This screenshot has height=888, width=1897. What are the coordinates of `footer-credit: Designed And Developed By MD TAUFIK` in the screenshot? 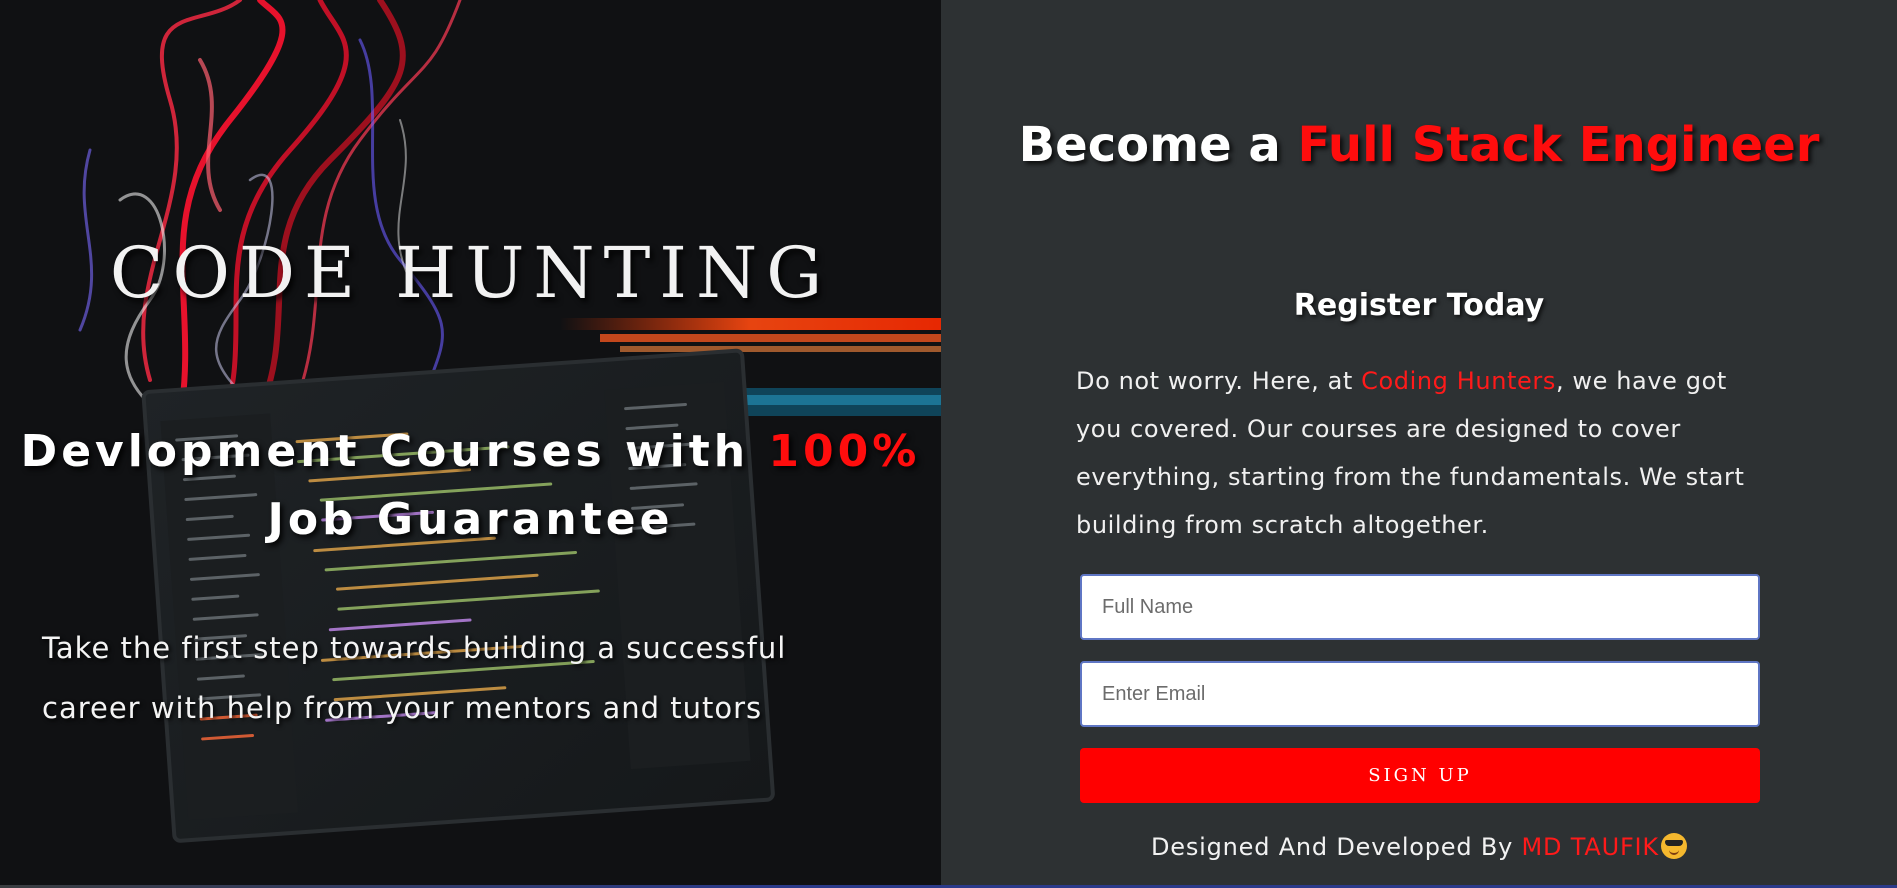 It's located at (1419, 847).